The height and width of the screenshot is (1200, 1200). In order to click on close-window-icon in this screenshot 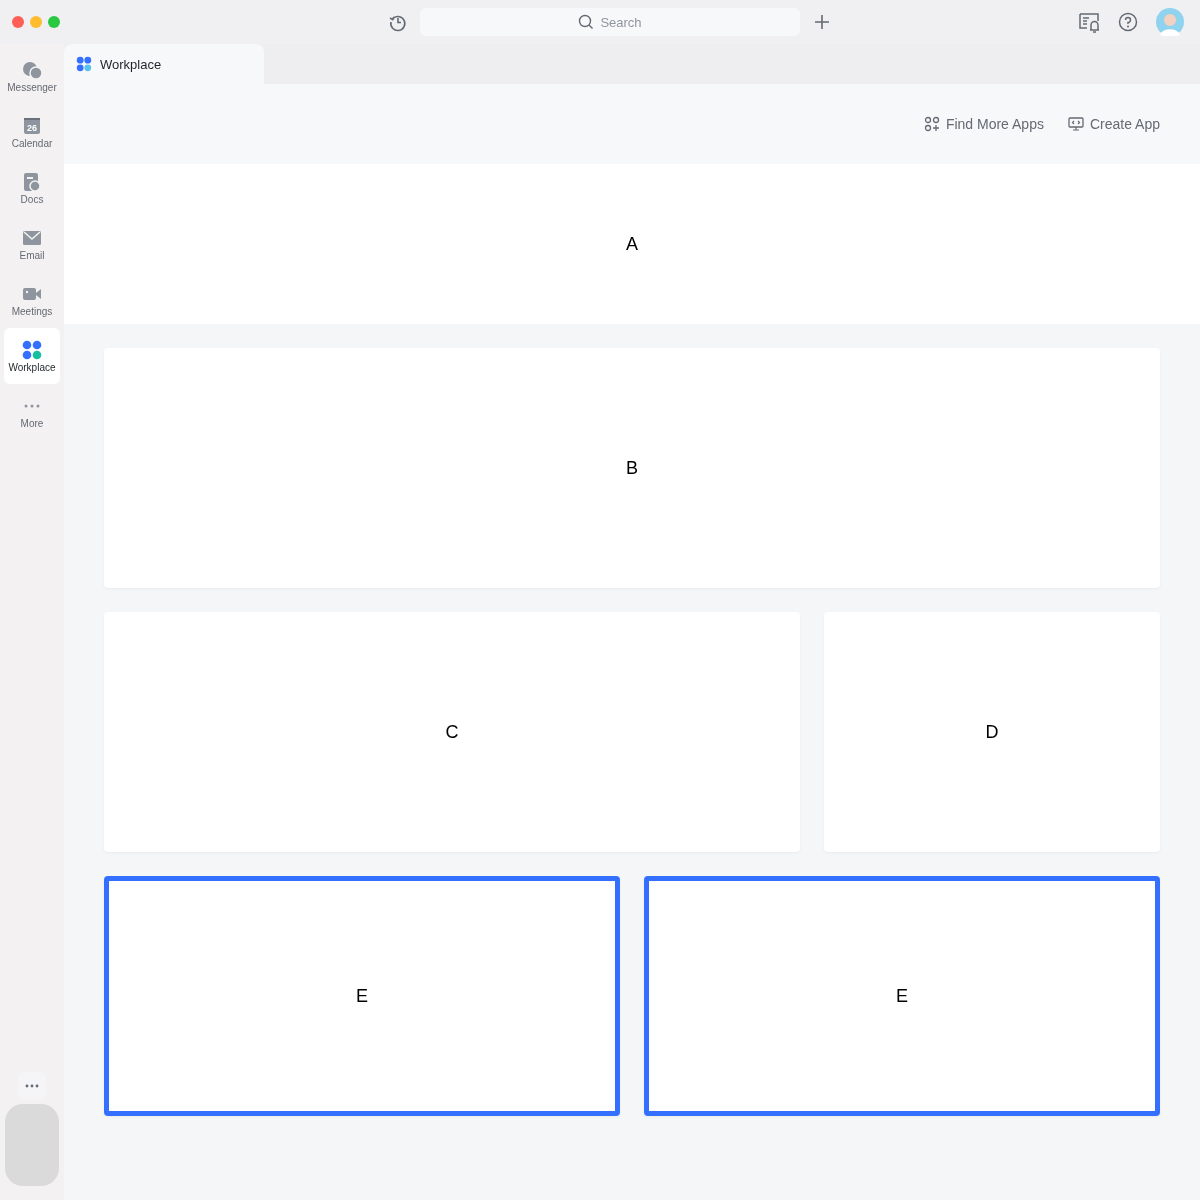, I will do `click(18, 22)`.